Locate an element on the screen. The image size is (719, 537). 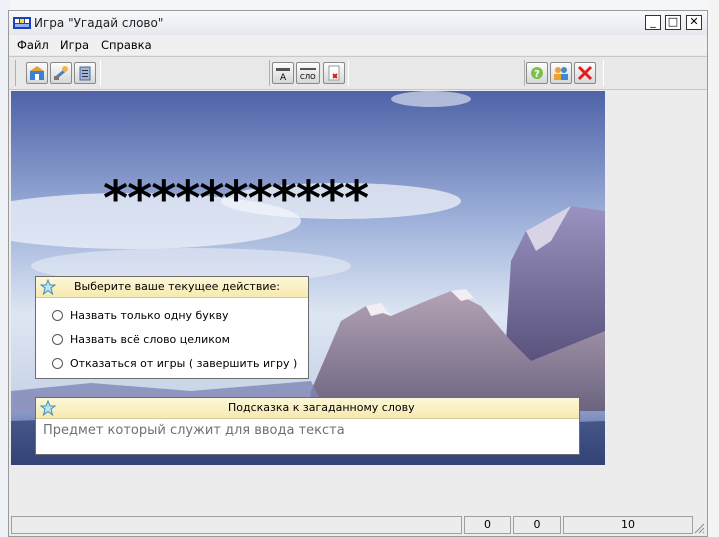
radio-give-up is located at coordinates (57, 363).